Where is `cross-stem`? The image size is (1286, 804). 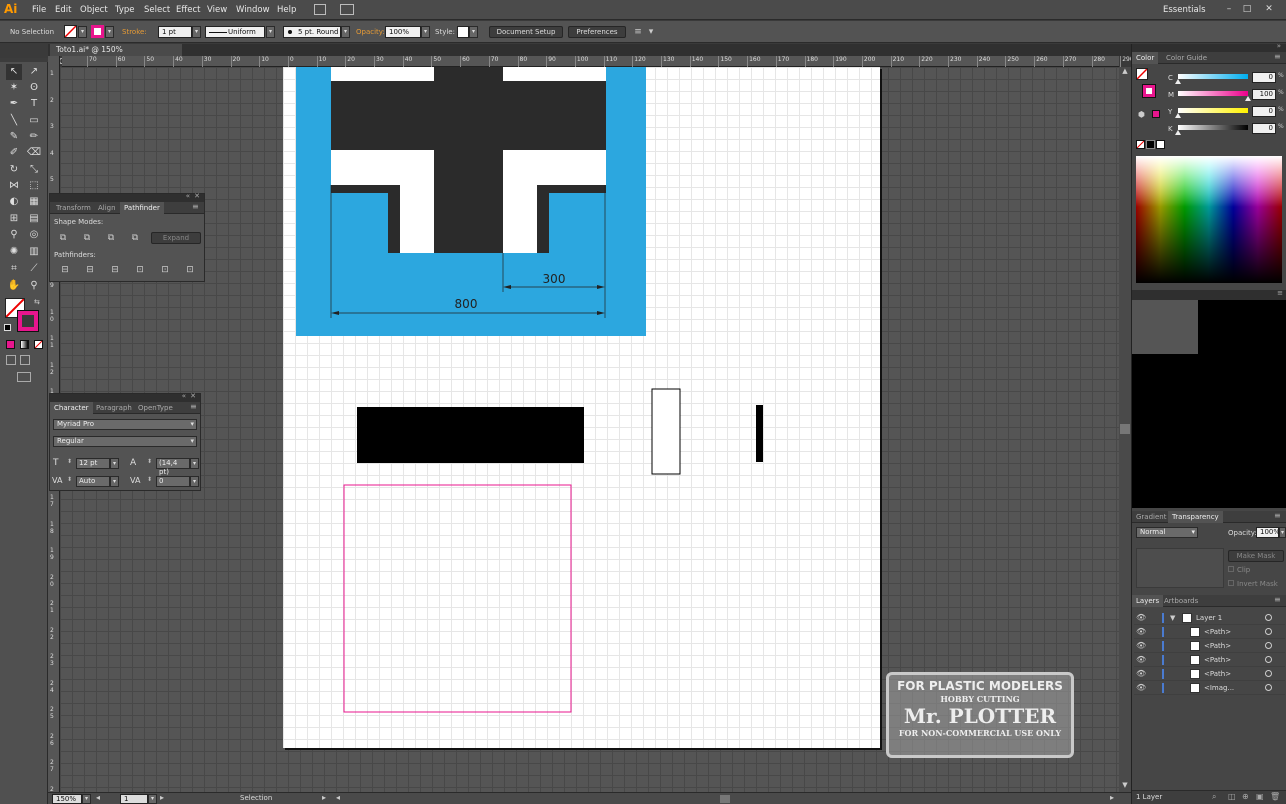 cross-stem is located at coordinates (468, 160).